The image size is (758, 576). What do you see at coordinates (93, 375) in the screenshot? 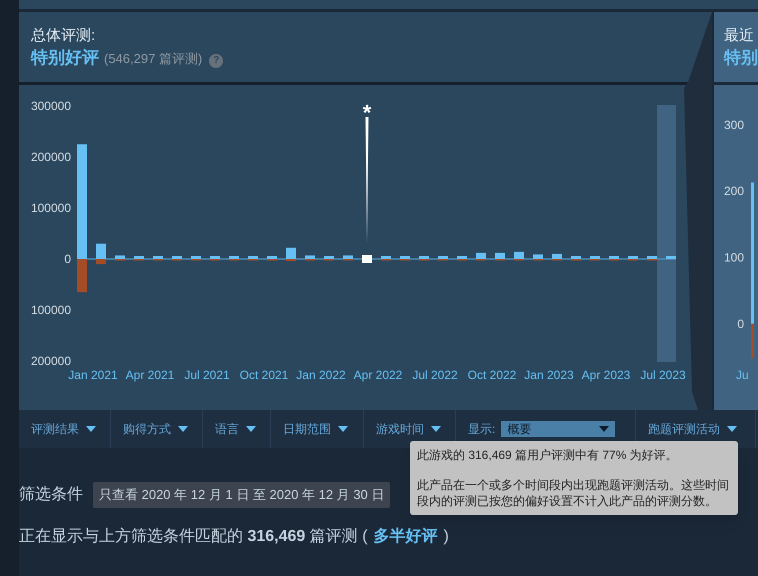
I see `axis-label: Jan 2021` at bounding box center [93, 375].